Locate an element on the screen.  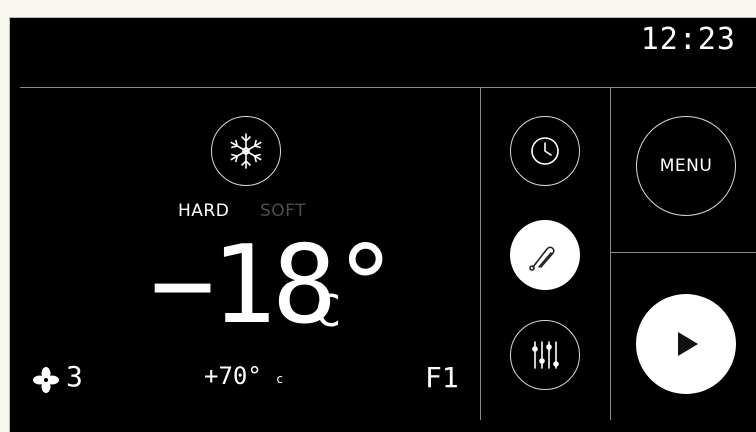
right-column-divider is located at coordinates (610, 254).